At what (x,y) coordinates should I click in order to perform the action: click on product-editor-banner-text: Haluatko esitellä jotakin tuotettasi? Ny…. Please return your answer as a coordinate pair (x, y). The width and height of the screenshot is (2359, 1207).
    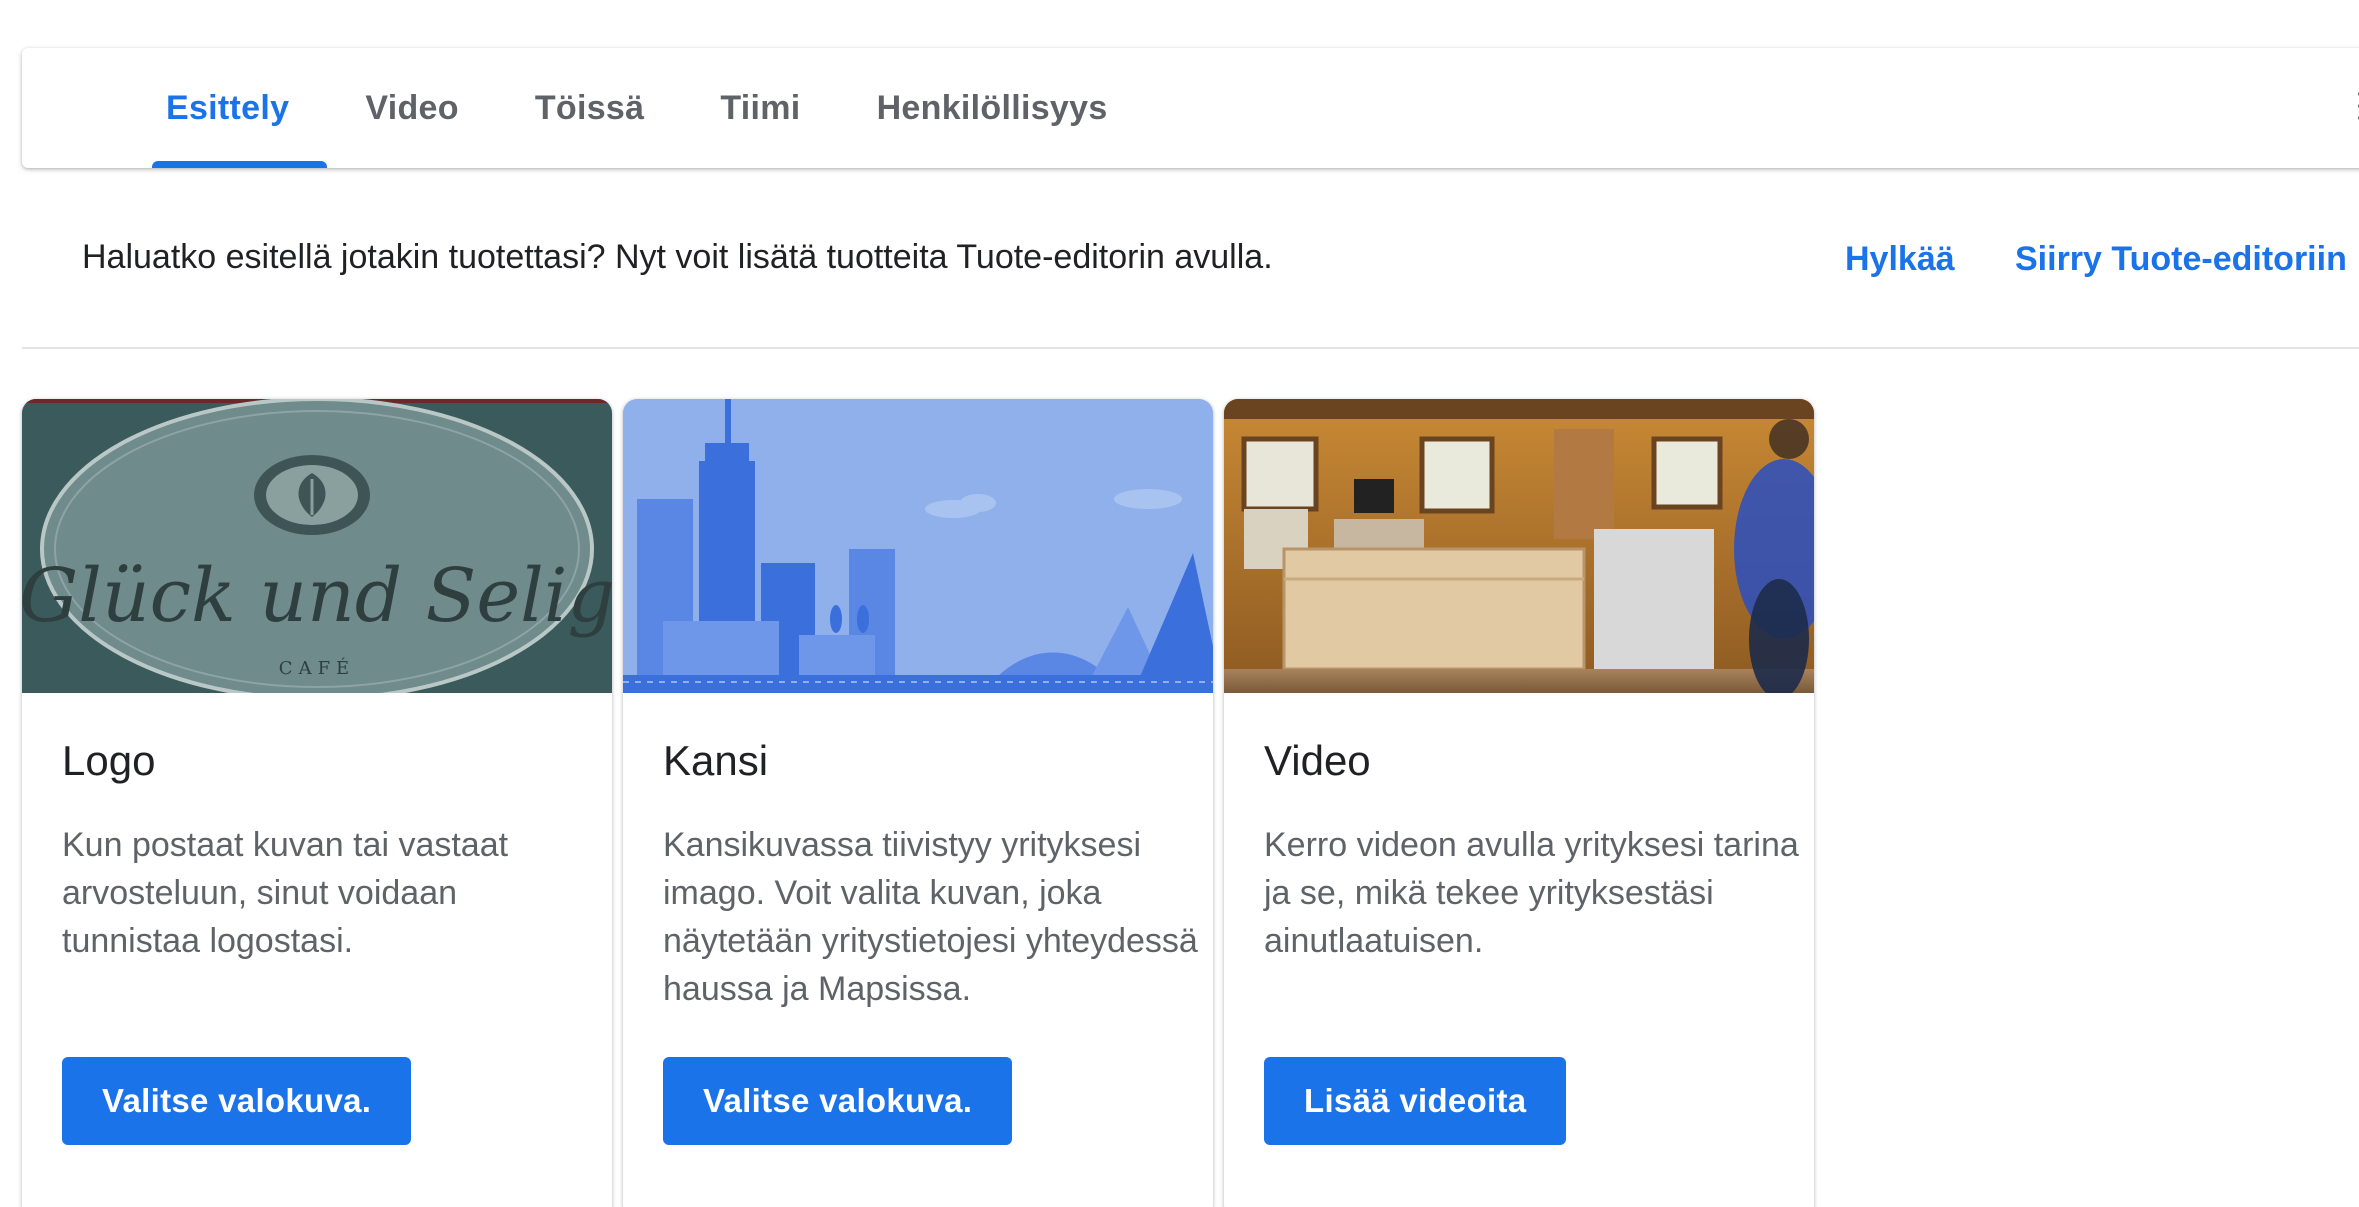
    Looking at the image, I should click on (677, 257).